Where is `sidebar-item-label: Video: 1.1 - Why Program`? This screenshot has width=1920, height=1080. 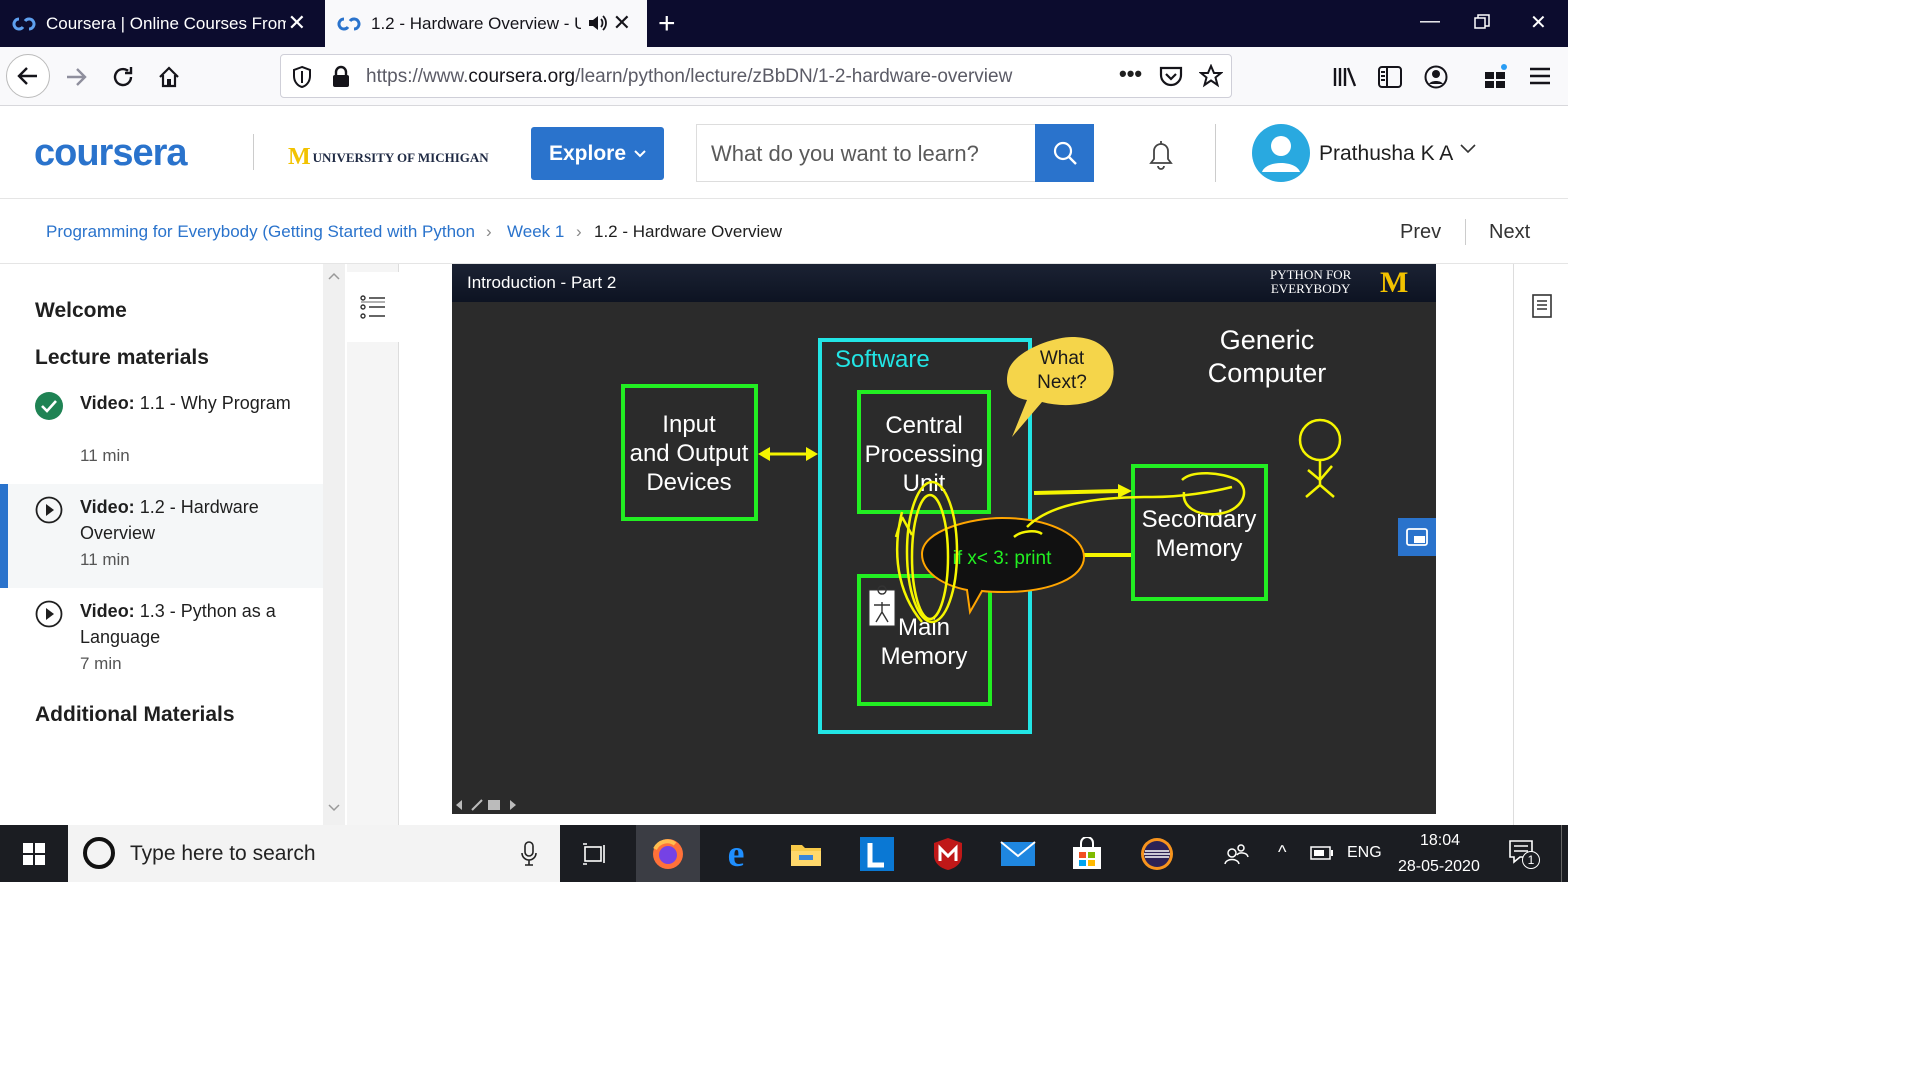
sidebar-item-label: Video: 1.1 - Why Program is located at coordinates (185, 403).